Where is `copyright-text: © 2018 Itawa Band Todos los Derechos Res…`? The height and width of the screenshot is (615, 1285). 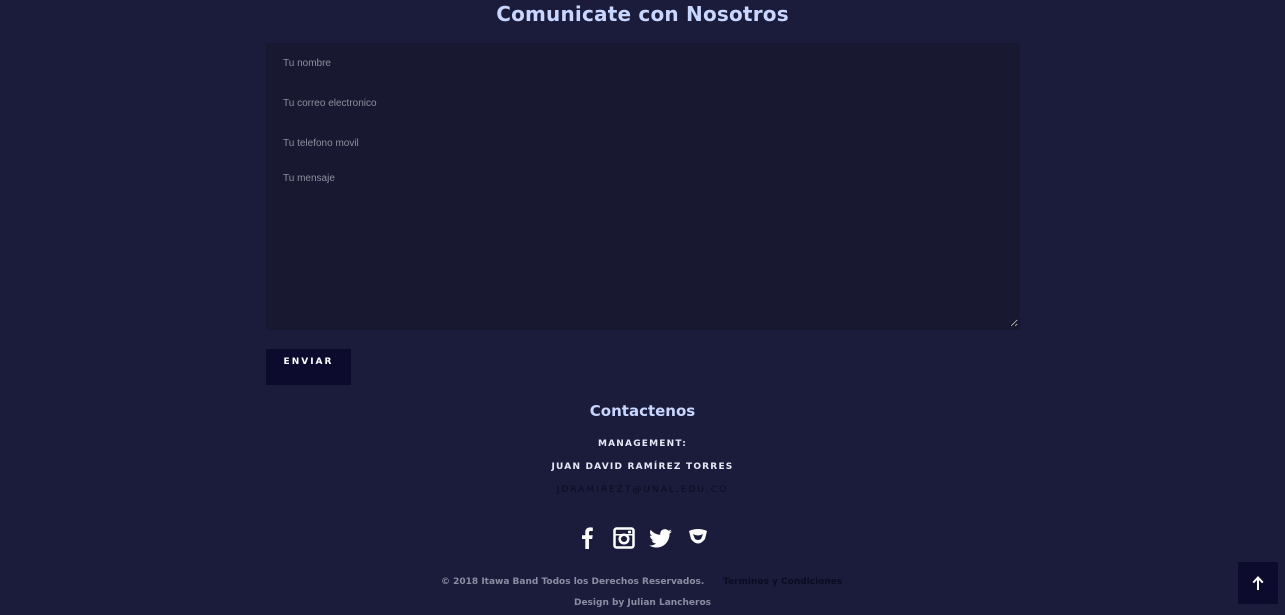 copyright-text: © 2018 Itawa Band Todos los Derechos Res… is located at coordinates (573, 582).